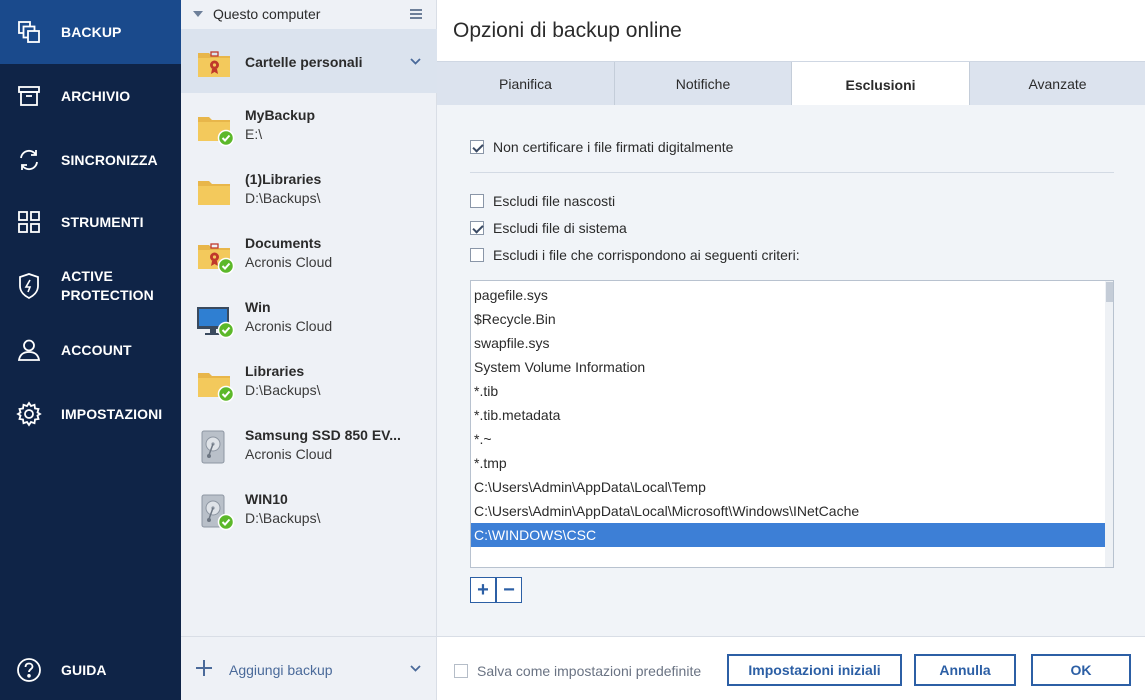  Describe the element at coordinates (1109, 292) in the screenshot. I see `scrollbar-thumb` at that location.